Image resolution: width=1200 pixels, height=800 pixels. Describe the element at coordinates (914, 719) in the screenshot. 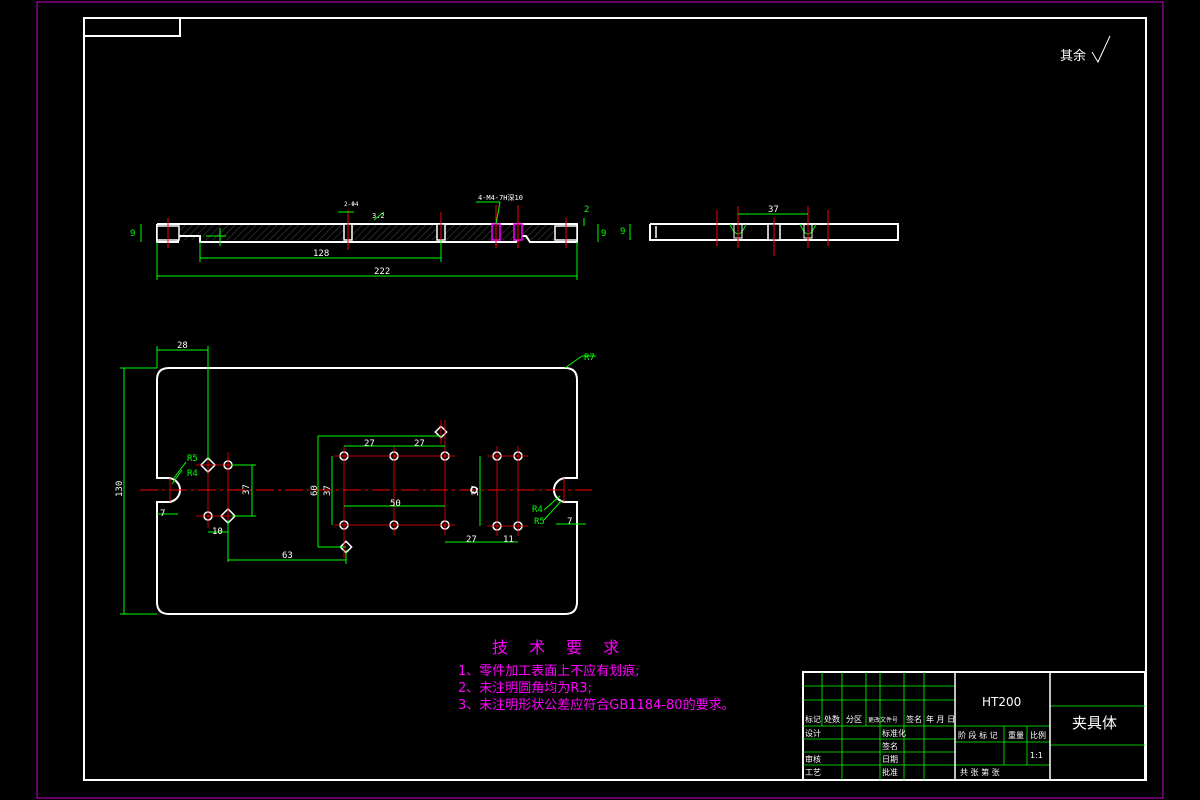

I see `tb-signature: 签名` at that location.